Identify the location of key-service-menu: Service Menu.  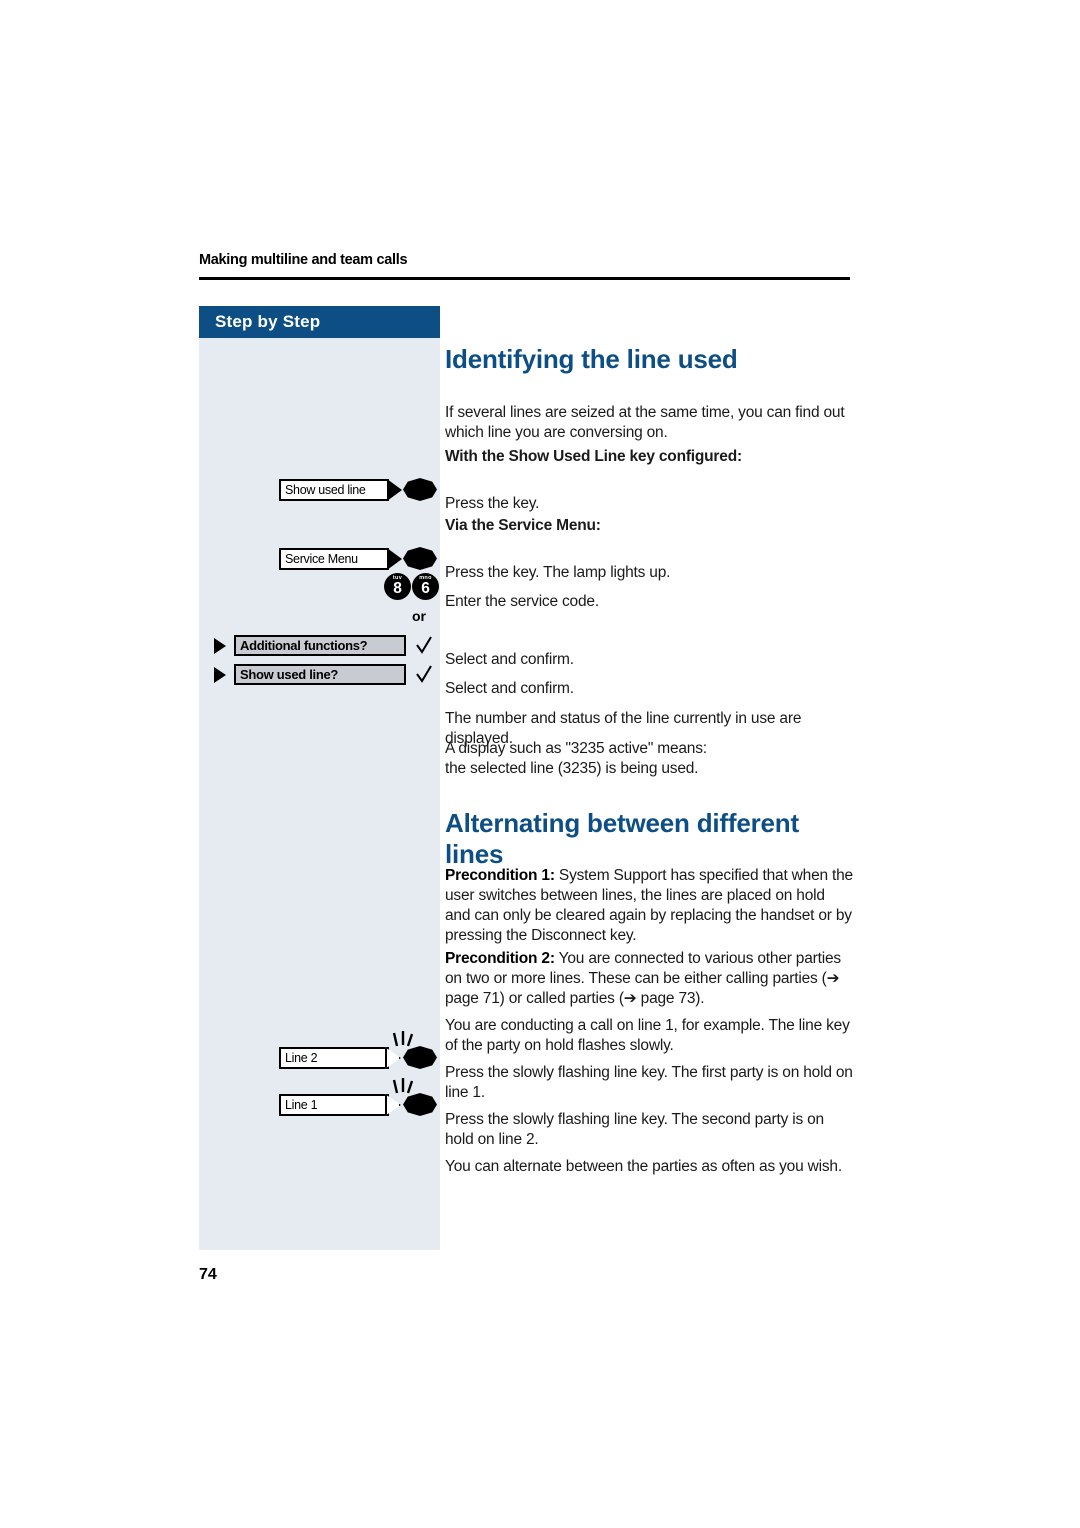
(359, 560).